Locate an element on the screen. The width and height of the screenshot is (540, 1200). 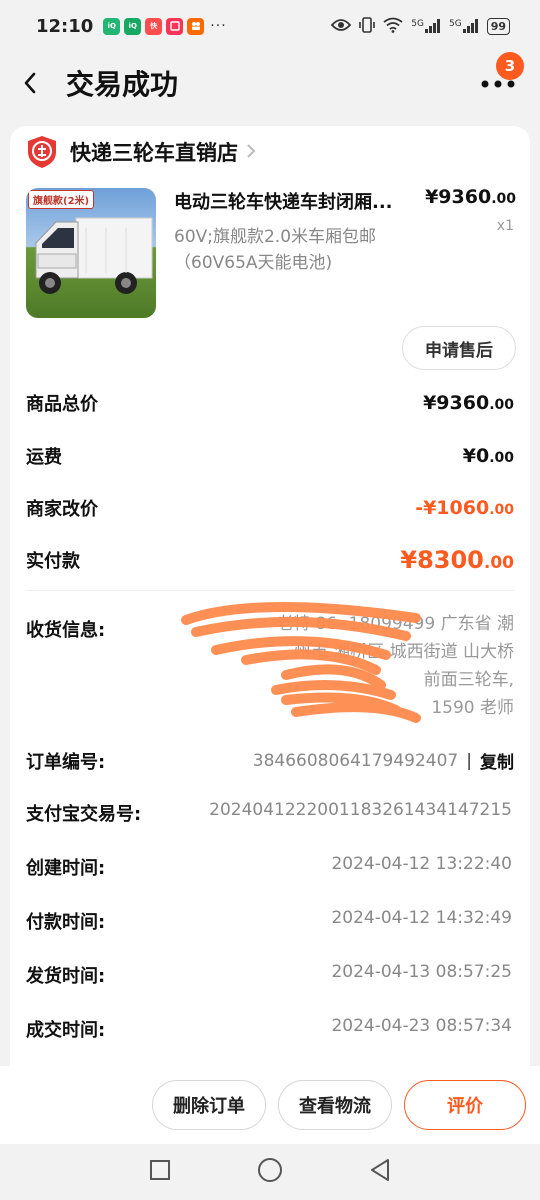
notification-badge: 3 is located at coordinates (510, 66).